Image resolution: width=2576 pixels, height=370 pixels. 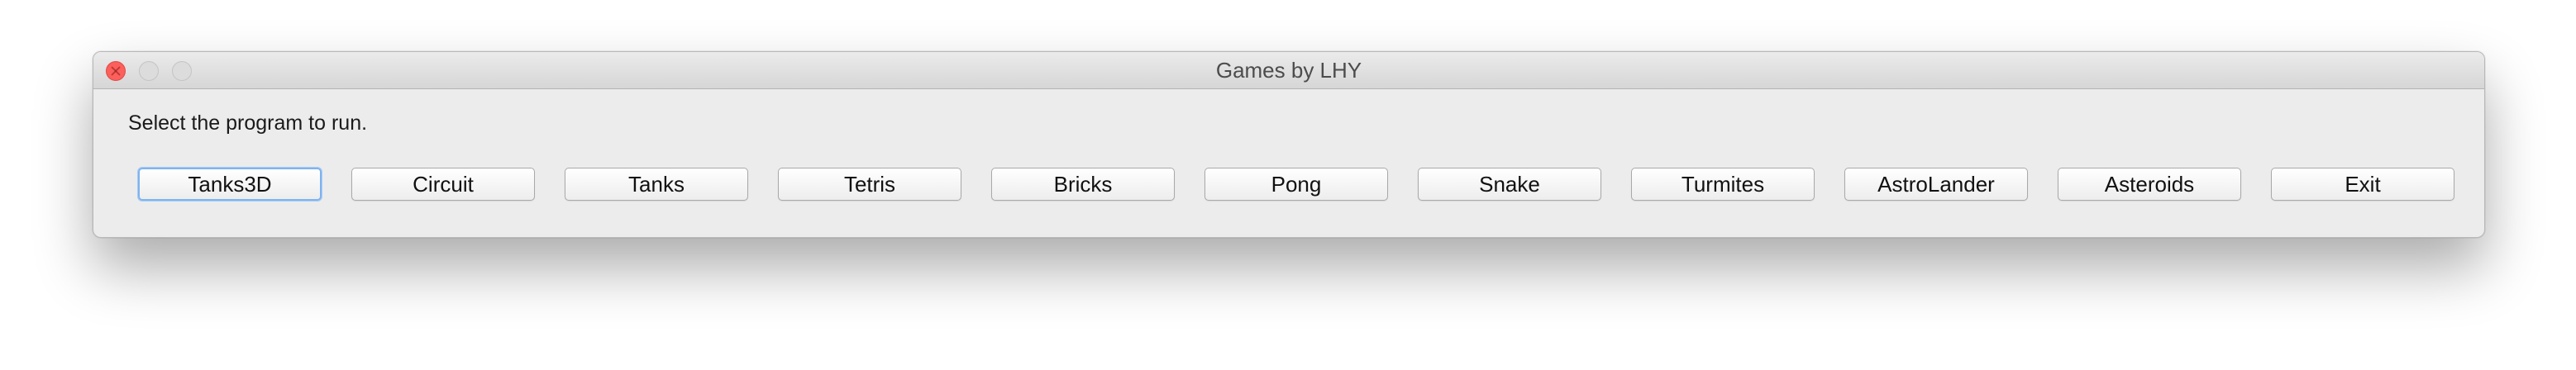 I want to click on title-bar: Games by LHY, so click(x=1288, y=70).